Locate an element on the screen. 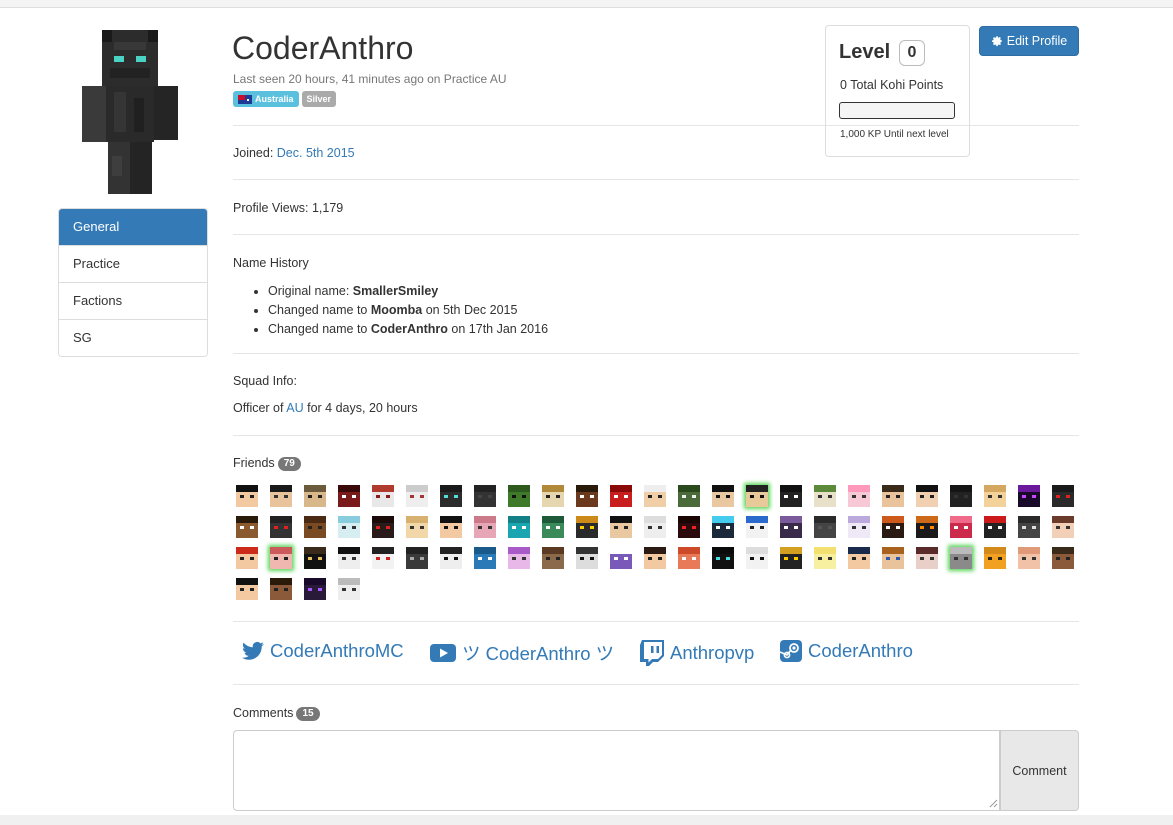 Image resolution: width=1173 pixels, height=825 pixels. edit-profile-button: Edit Profile is located at coordinates (1029, 41).